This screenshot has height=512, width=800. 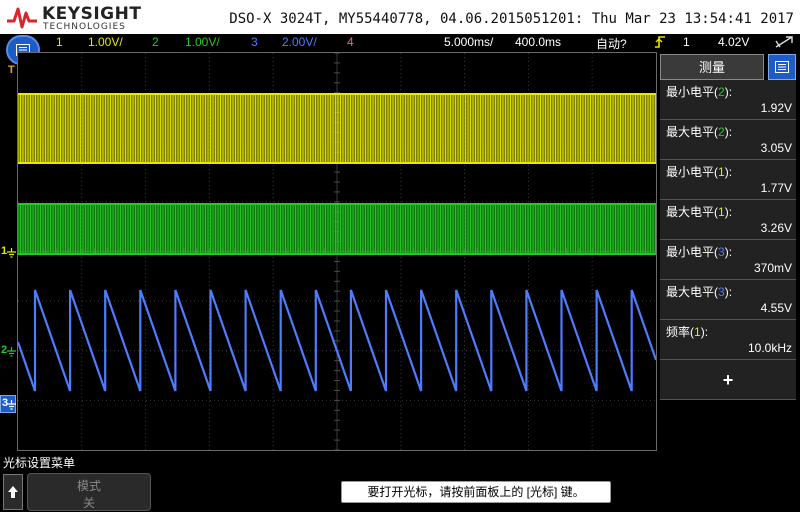 I want to click on ch3-scale: 2.00V/, so click(x=299, y=42).